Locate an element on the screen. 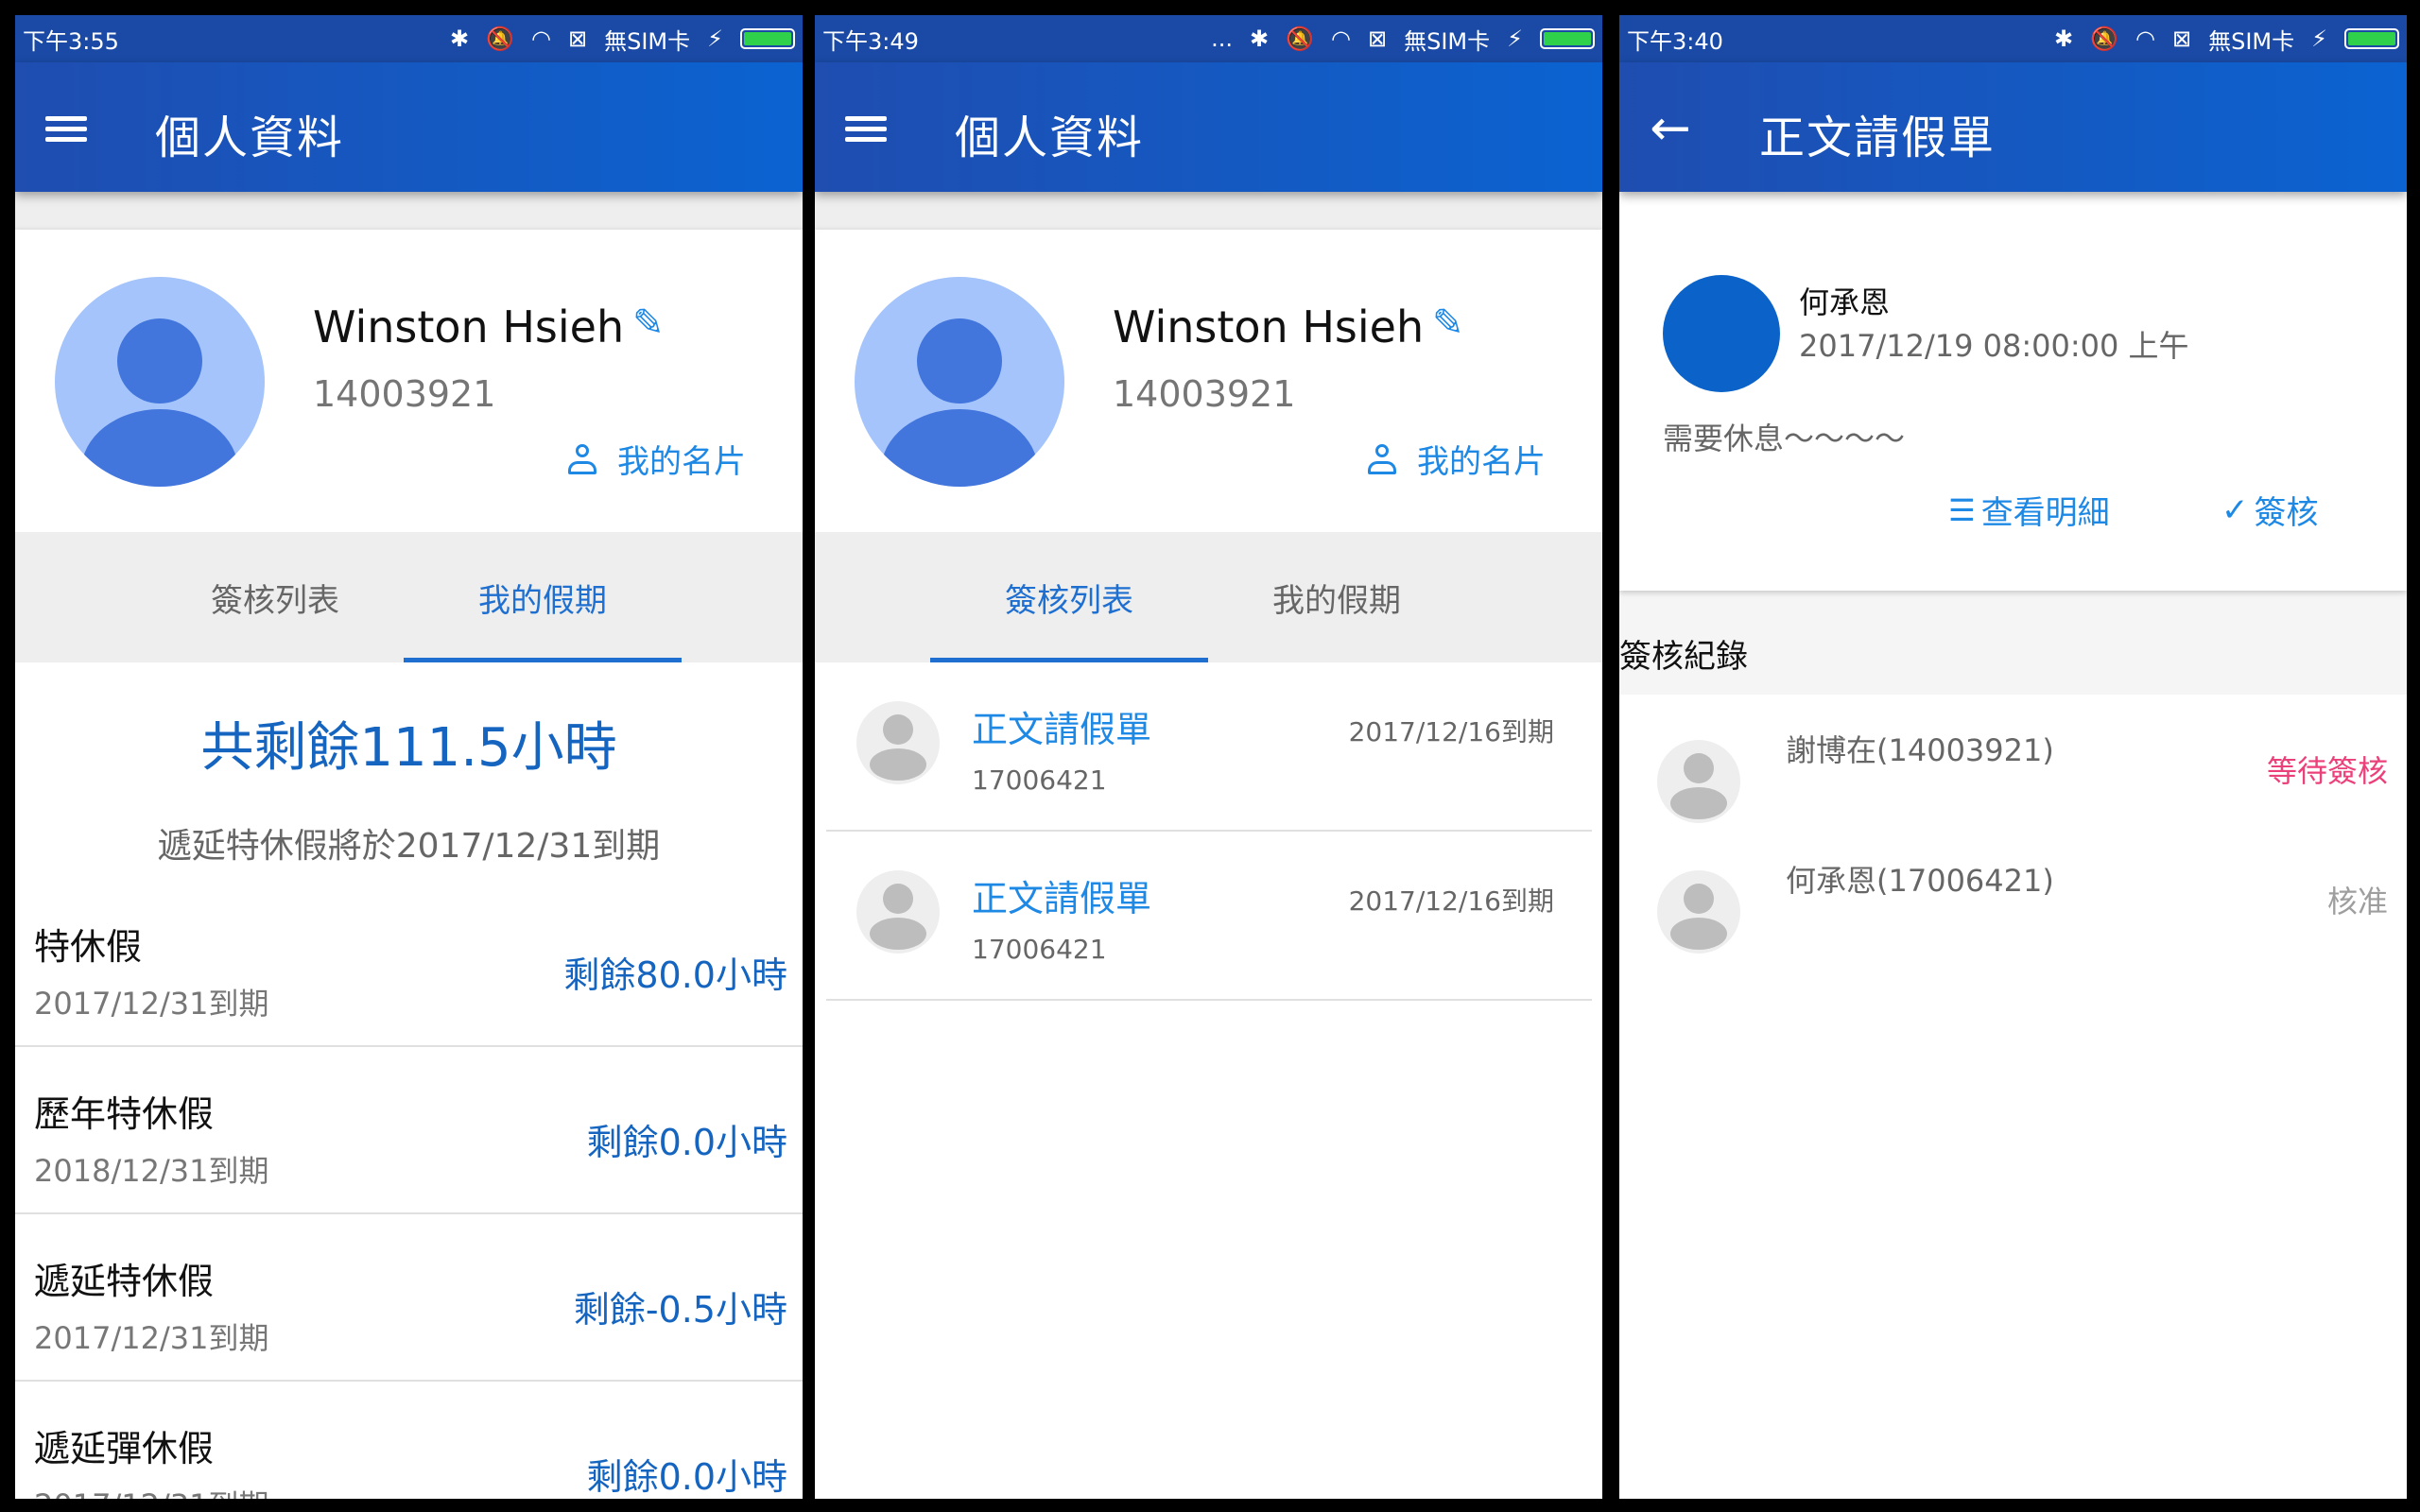 The image size is (2420, 1512). wifi-icon: ◠ is located at coordinates (1341, 39).